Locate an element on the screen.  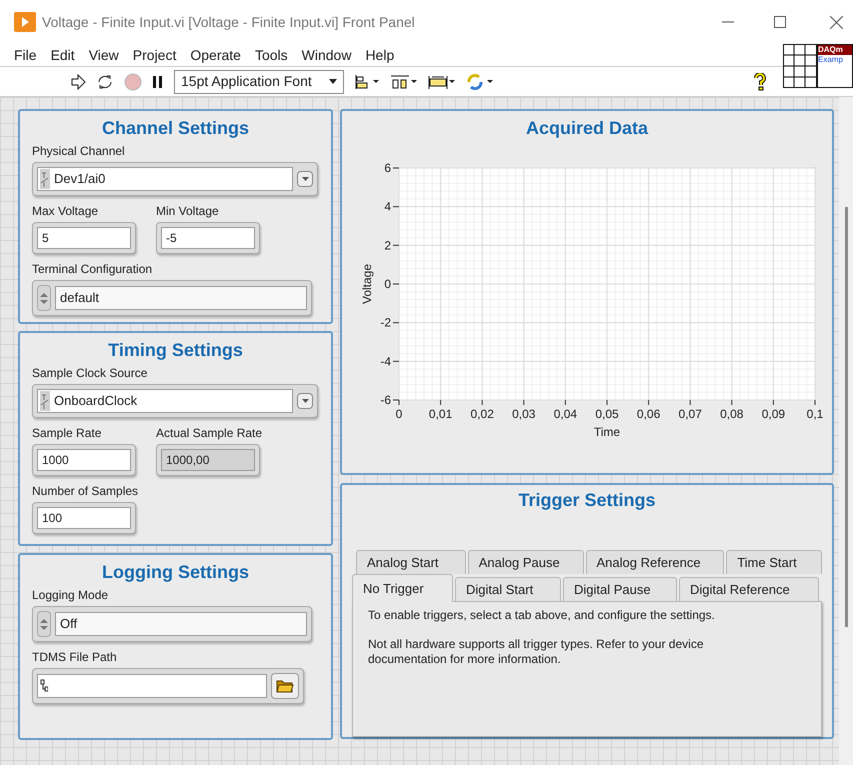
y-tick-label: 2 is located at coordinates (387, 245).